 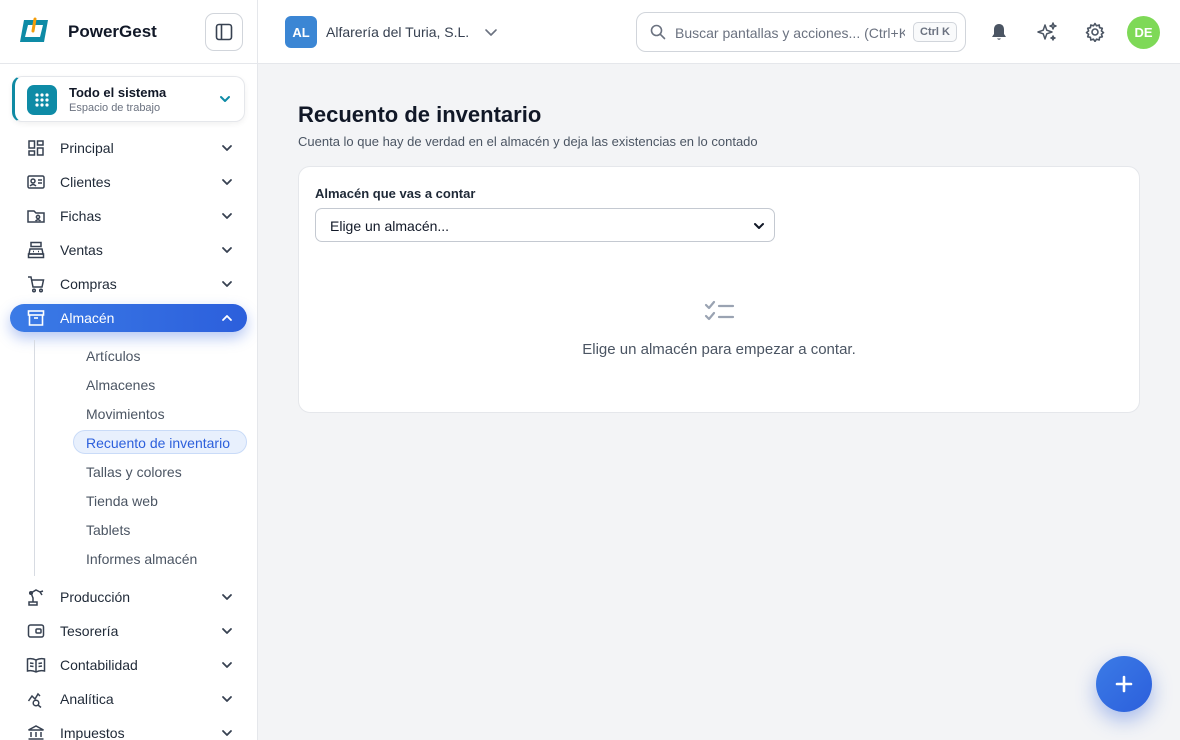 What do you see at coordinates (89, 631) in the screenshot?
I see `sidebar-item-label: Tesorería` at bounding box center [89, 631].